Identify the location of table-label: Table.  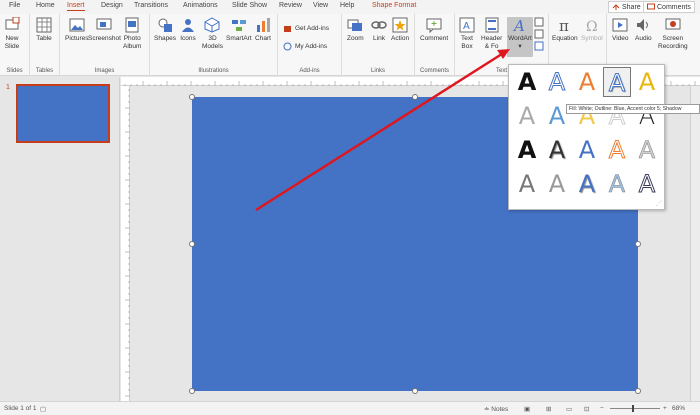
(44, 38).